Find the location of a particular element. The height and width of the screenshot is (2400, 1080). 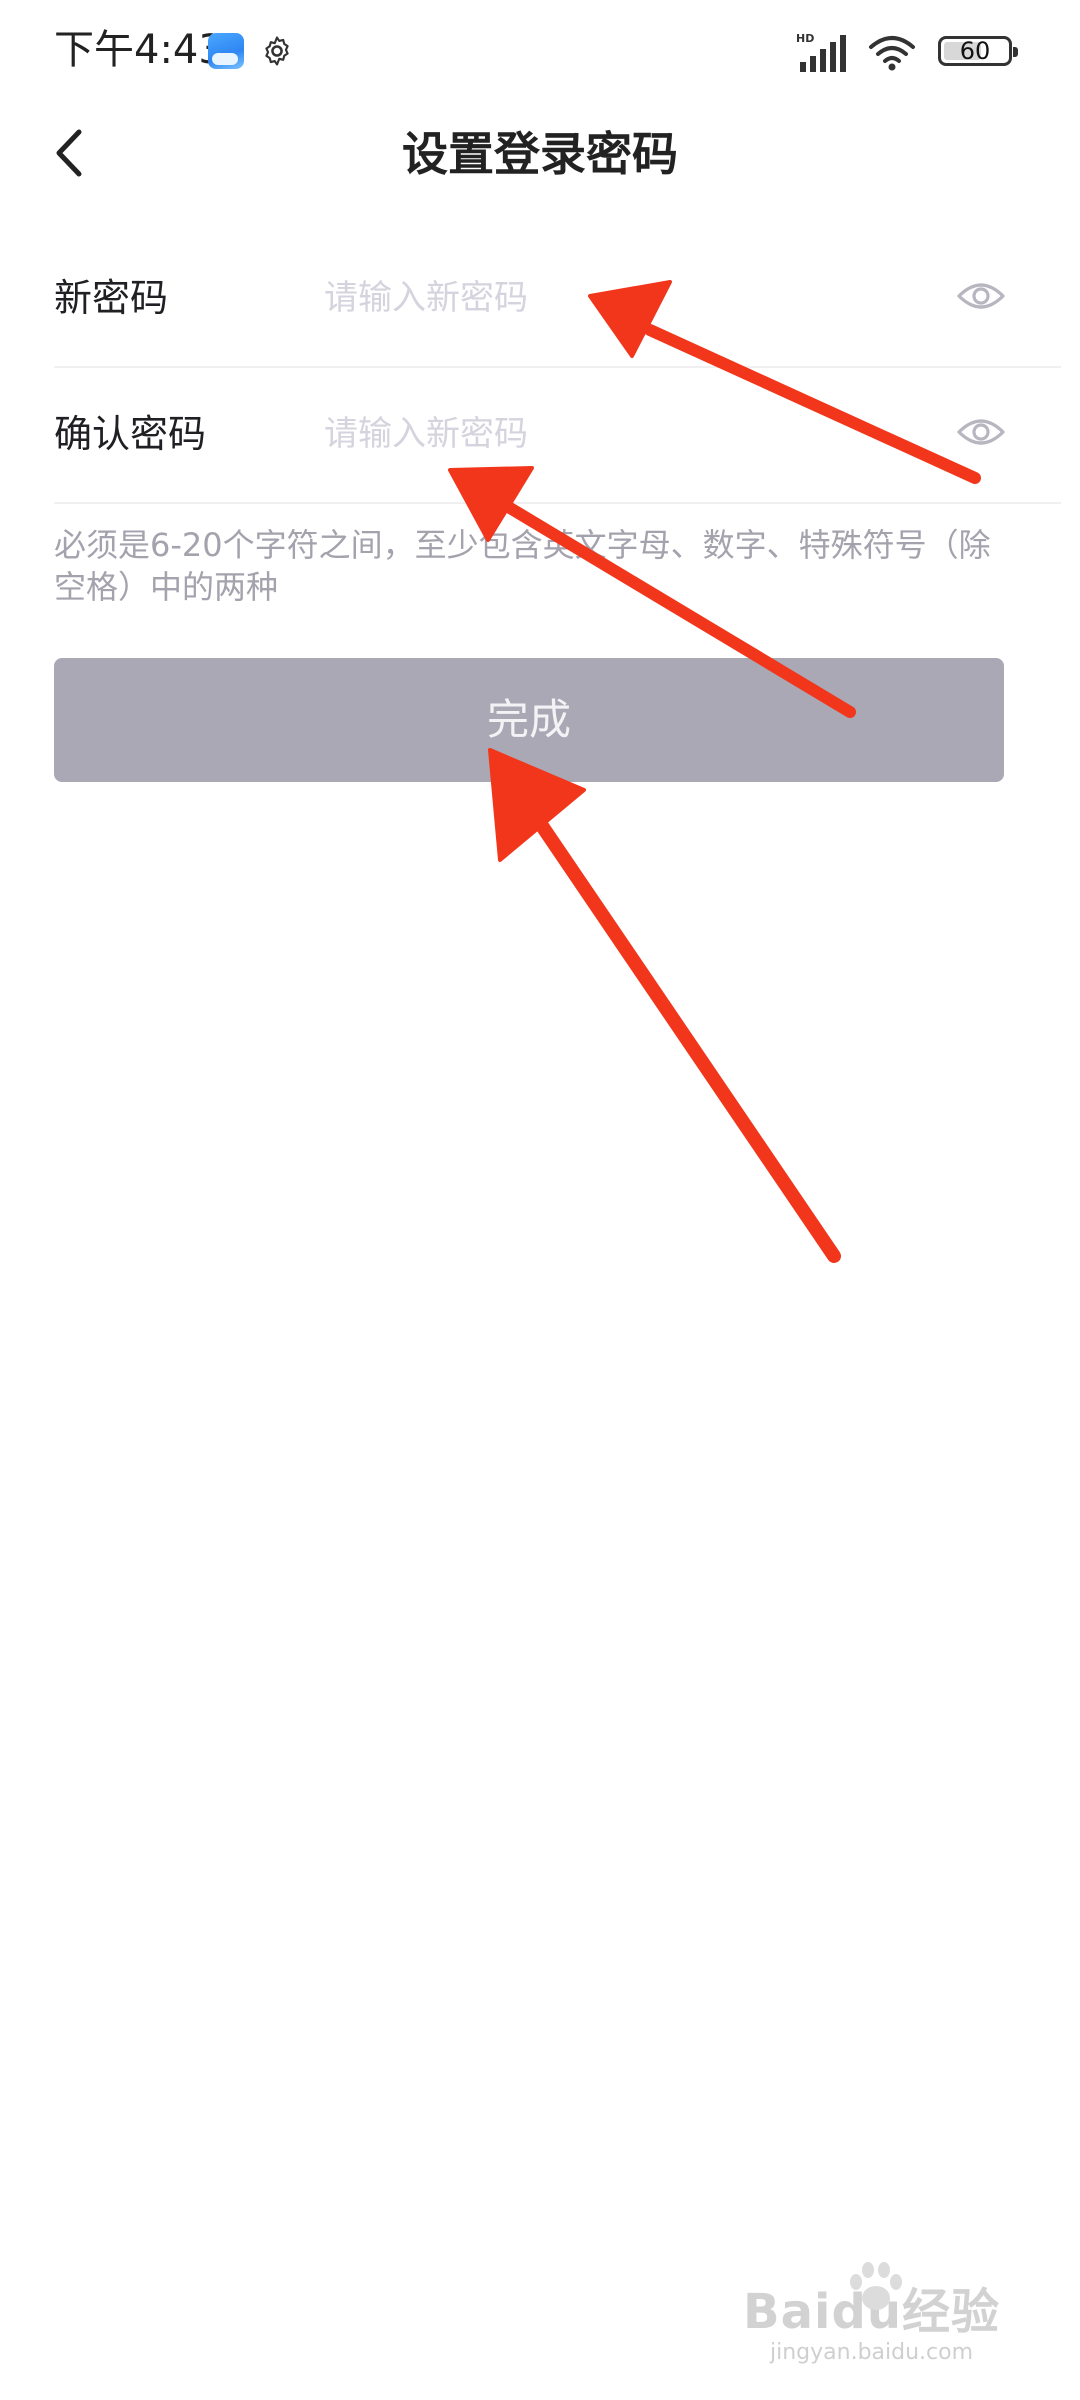

new-password-row: 新密码 is located at coordinates (557, 299).